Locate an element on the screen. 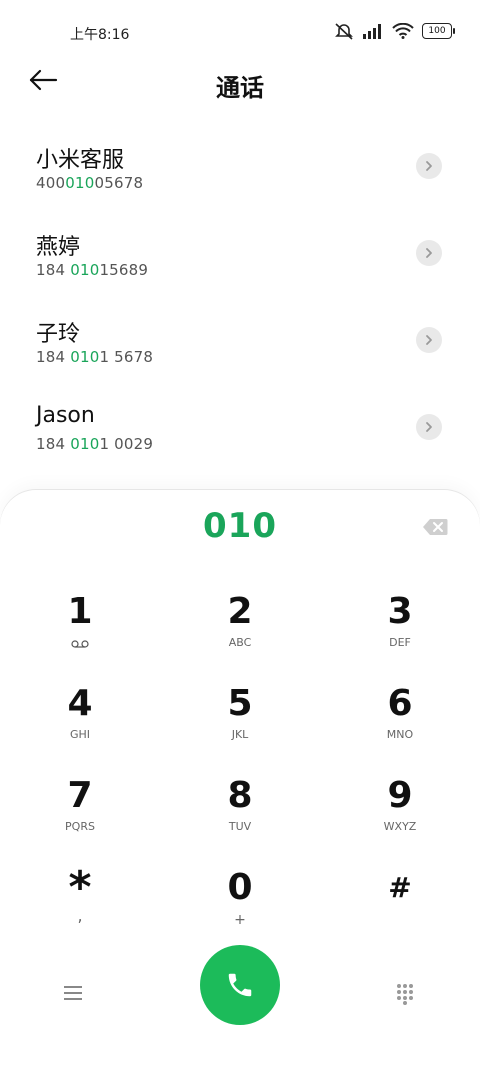 This screenshot has width=480, height=1066. dialpad-icon is located at coordinates (405, 994).